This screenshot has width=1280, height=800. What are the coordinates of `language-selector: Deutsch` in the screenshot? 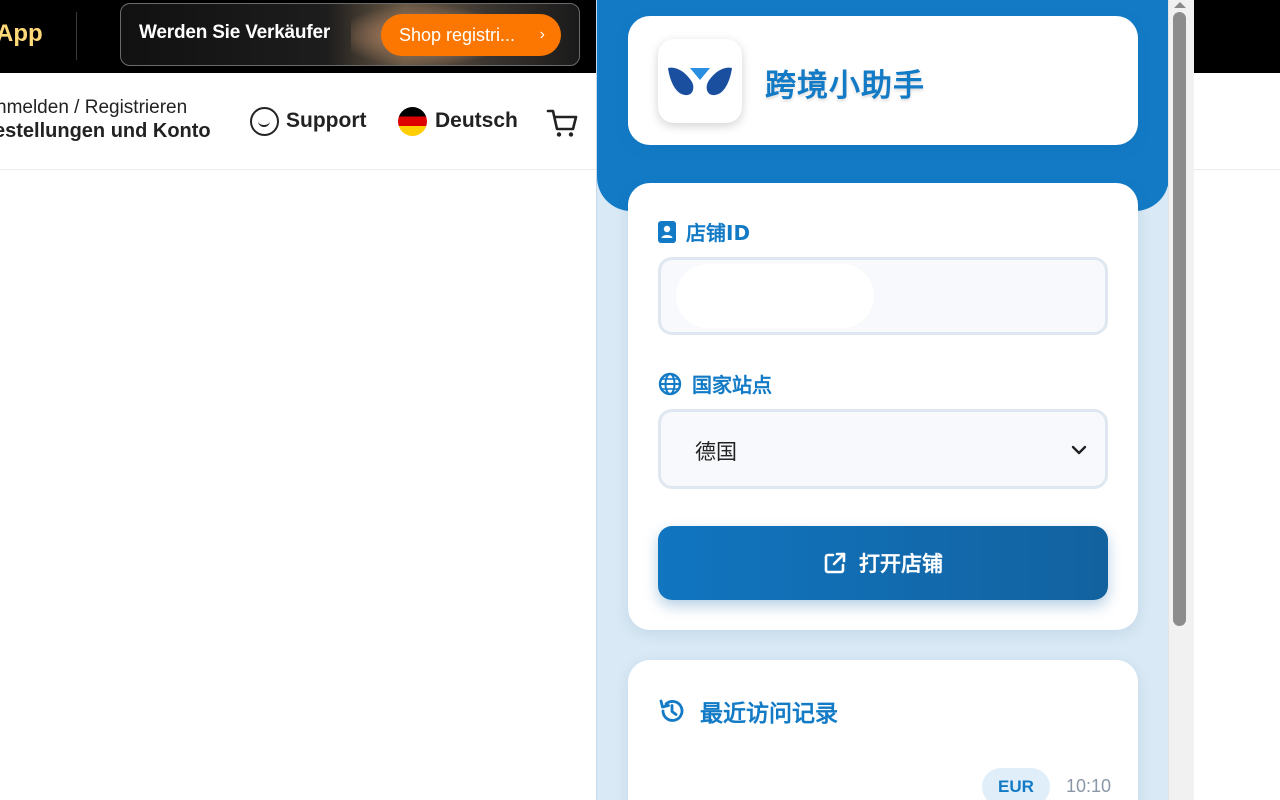 It's located at (458, 121).